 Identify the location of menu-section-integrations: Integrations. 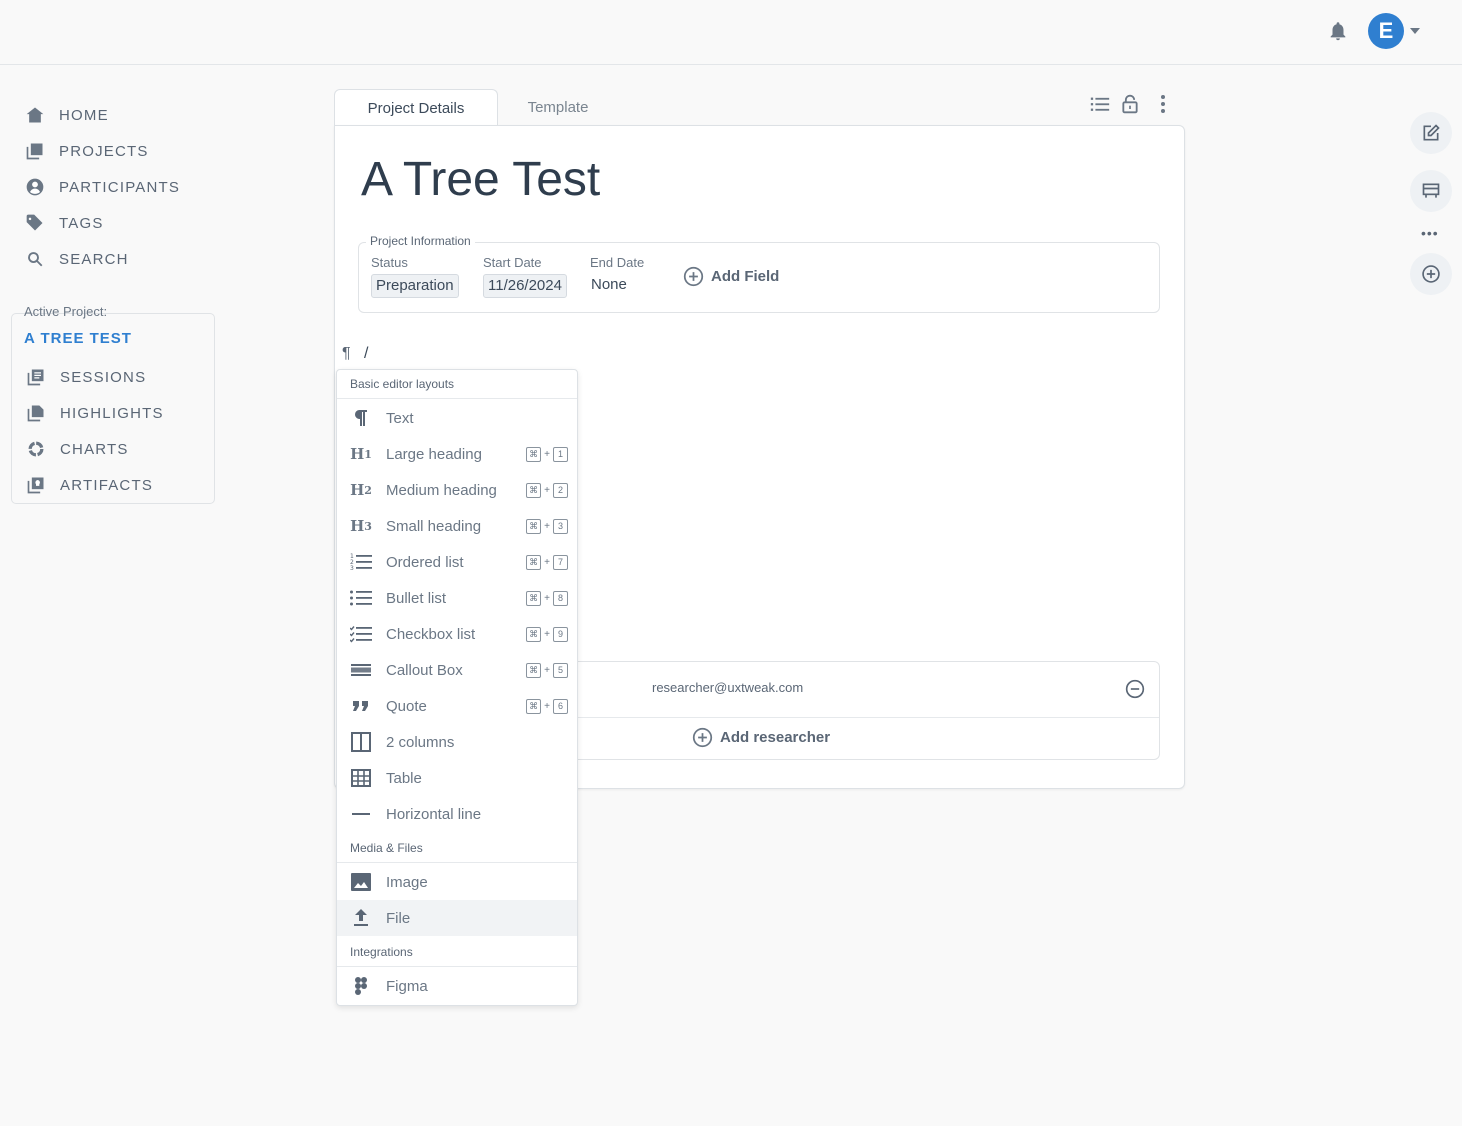
(381, 952).